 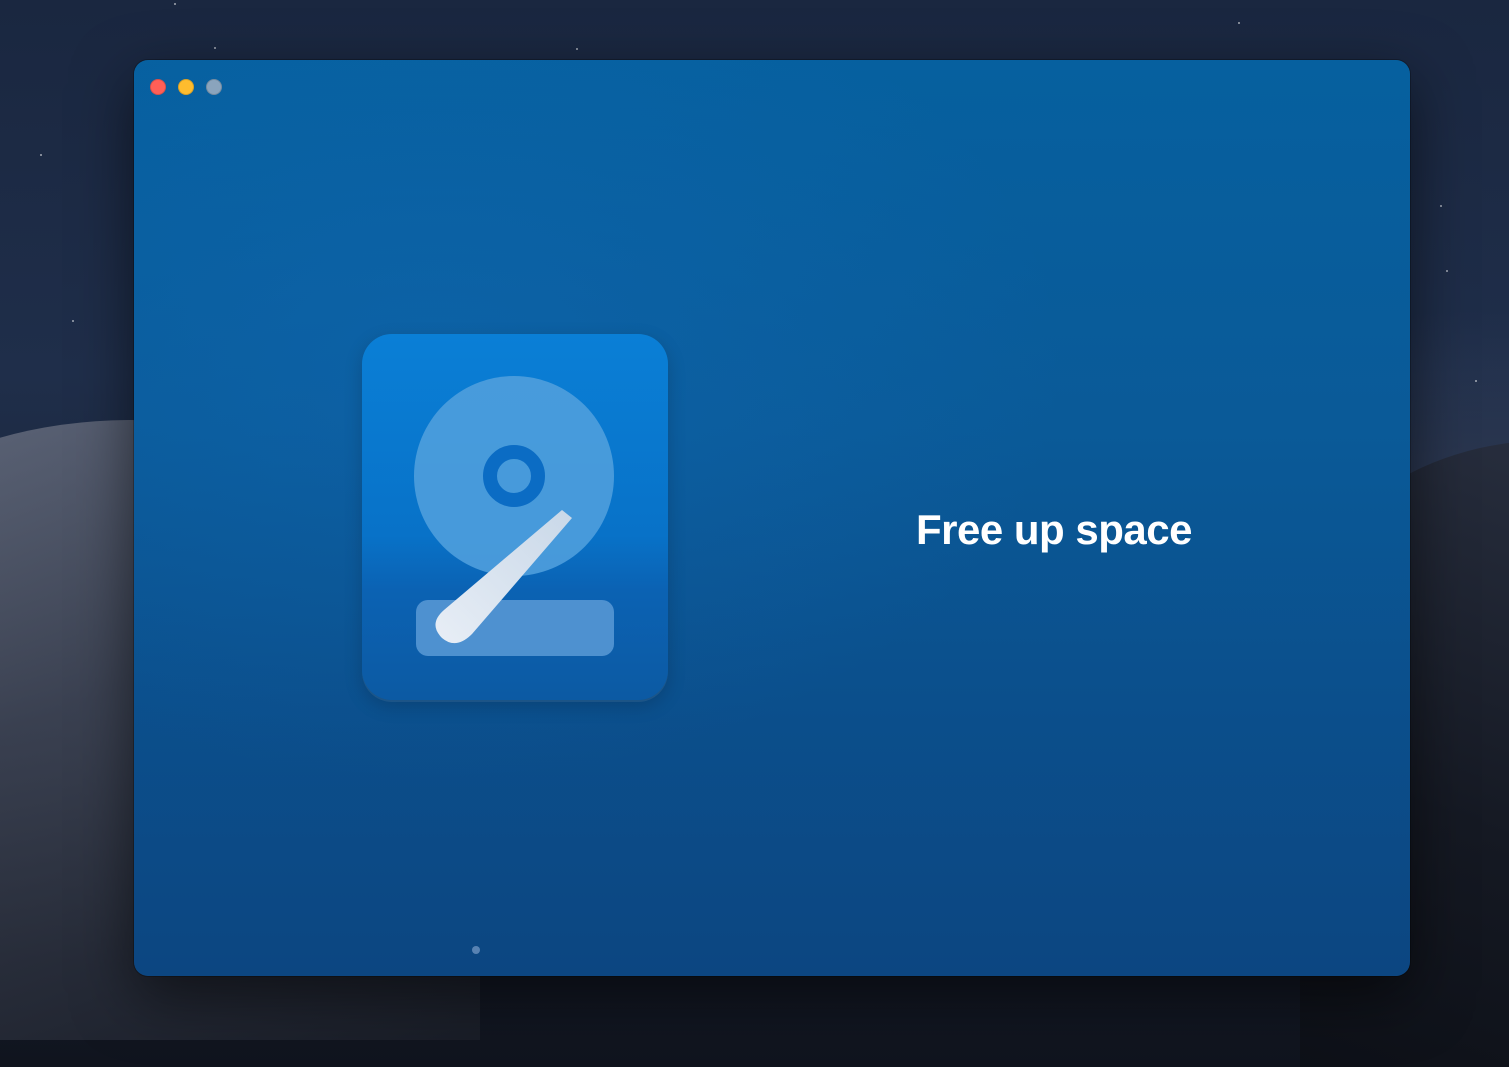 What do you see at coordinates (1054, 529) in the screenshot?
I see `onboarding-headline: Free up space` at bounding box center [1054, 529].